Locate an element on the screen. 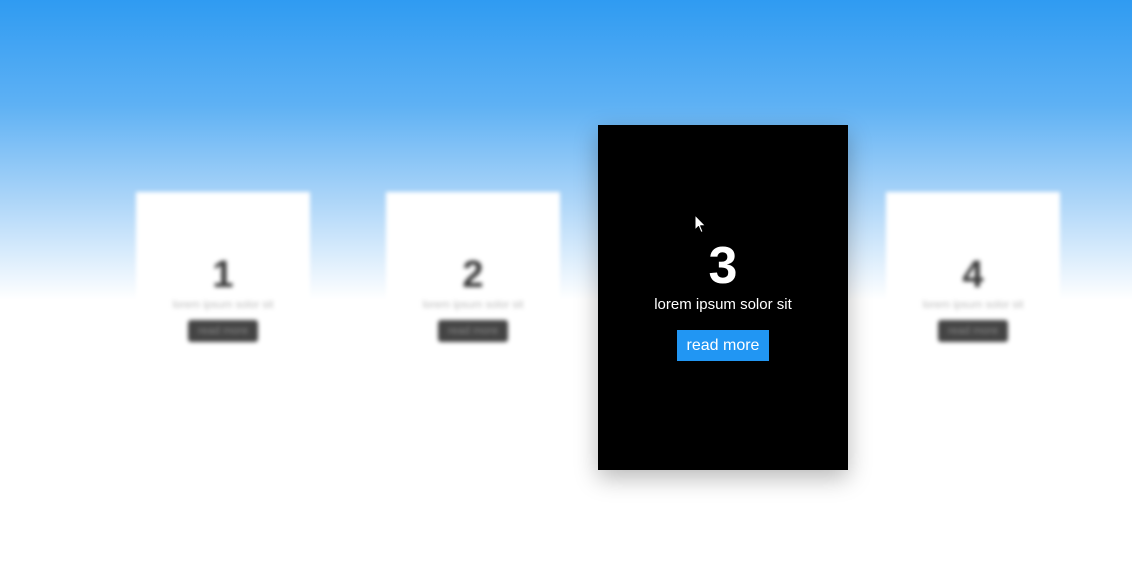 Image resolution: width=1132 pixels, height=575 pixels. card-1: 1 lorem ipsum solor sit read more is located at coordinates (223, 277).